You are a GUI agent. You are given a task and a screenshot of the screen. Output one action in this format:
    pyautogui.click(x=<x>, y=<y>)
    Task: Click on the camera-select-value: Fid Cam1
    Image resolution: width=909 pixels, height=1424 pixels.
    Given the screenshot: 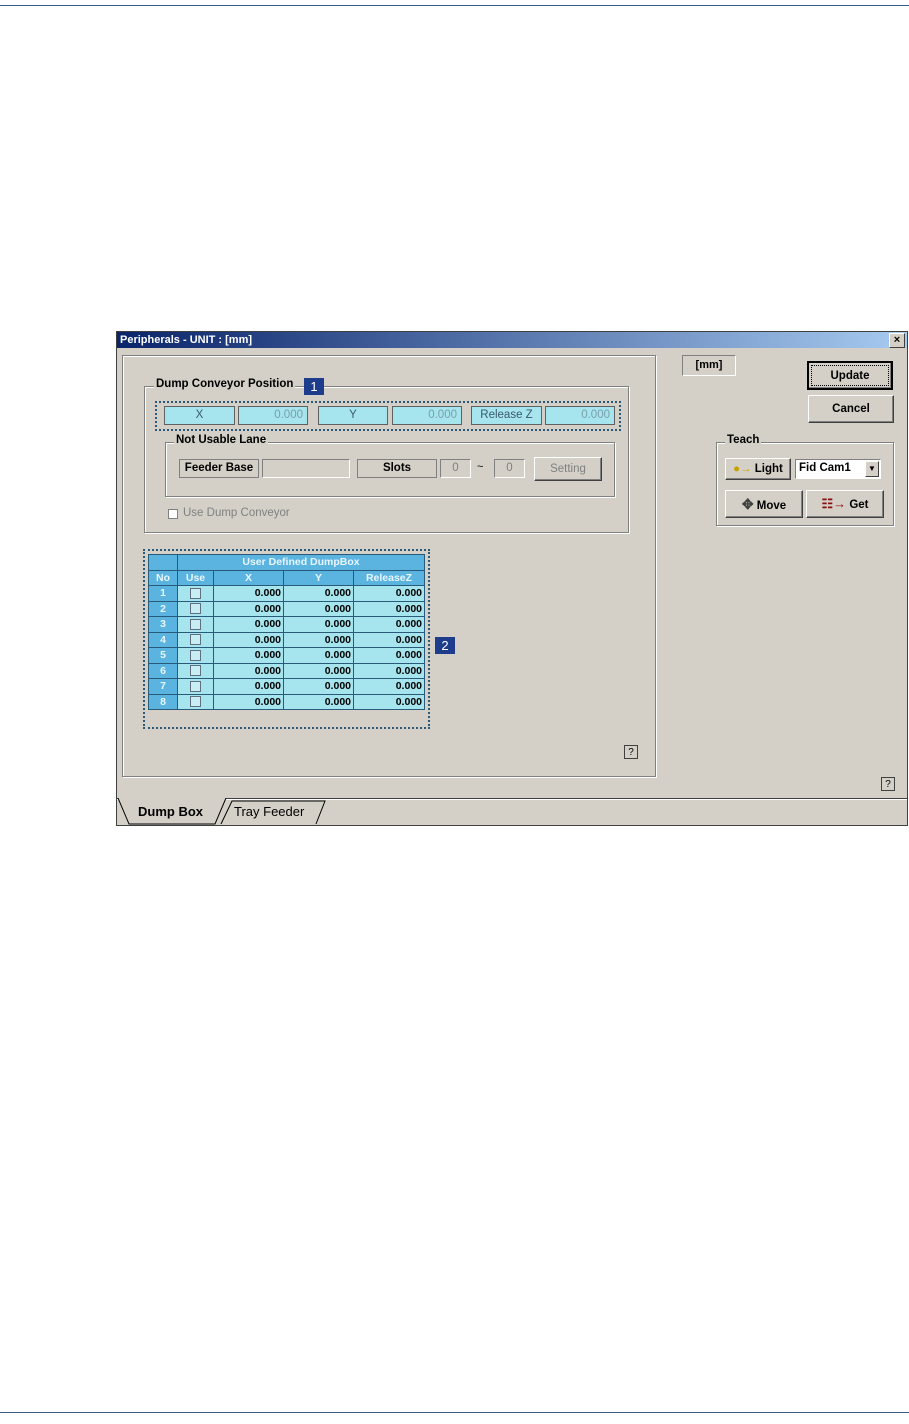 What is the action you would take?
    pyautogui.click(x=825, y=468)
    